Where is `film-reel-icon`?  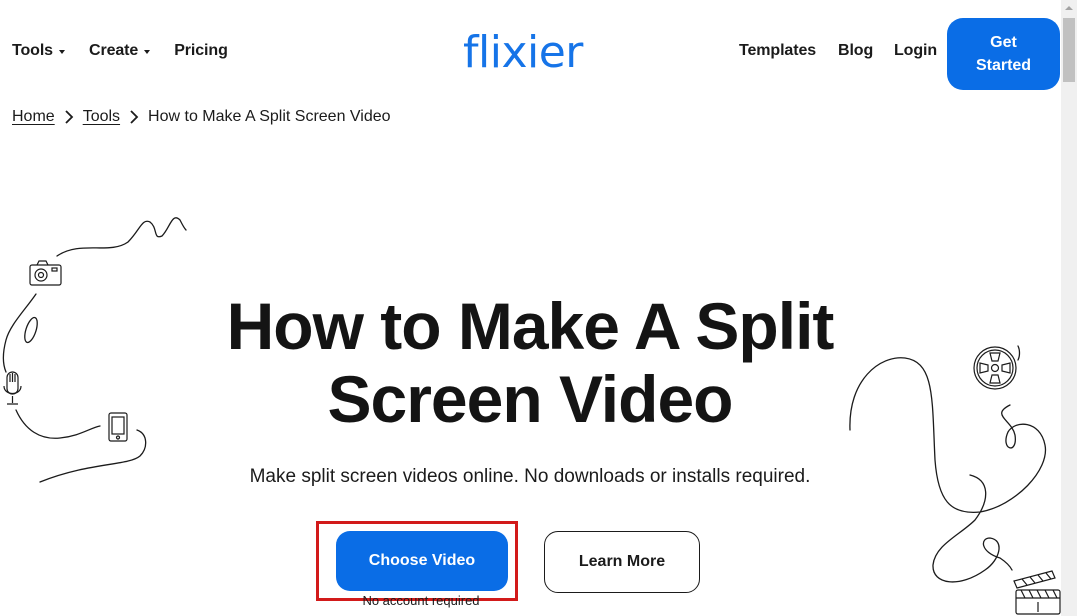
film-reel-icon is located at coordinates (995, 368).